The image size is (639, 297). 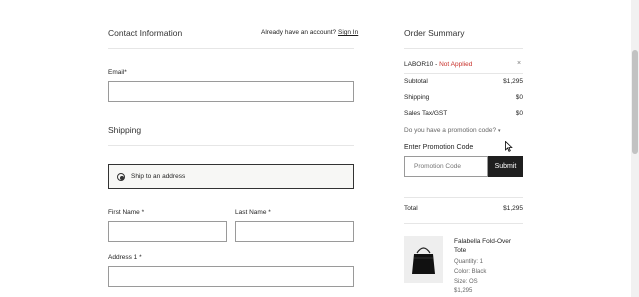 I want to click on tax-label: Sales Tax/GST, so click(x=426, y=113).